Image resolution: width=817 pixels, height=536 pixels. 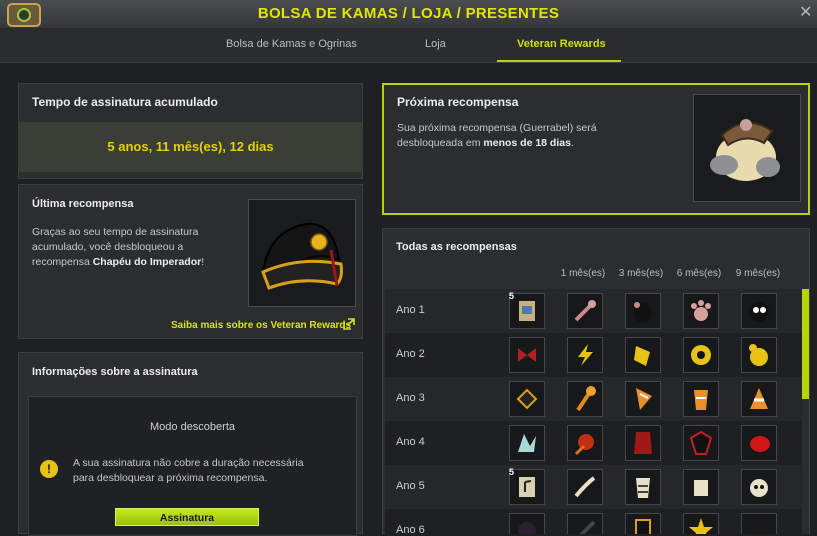 I want to click on reward-row-year-3: Ano 3, so click(x=593, y=399).